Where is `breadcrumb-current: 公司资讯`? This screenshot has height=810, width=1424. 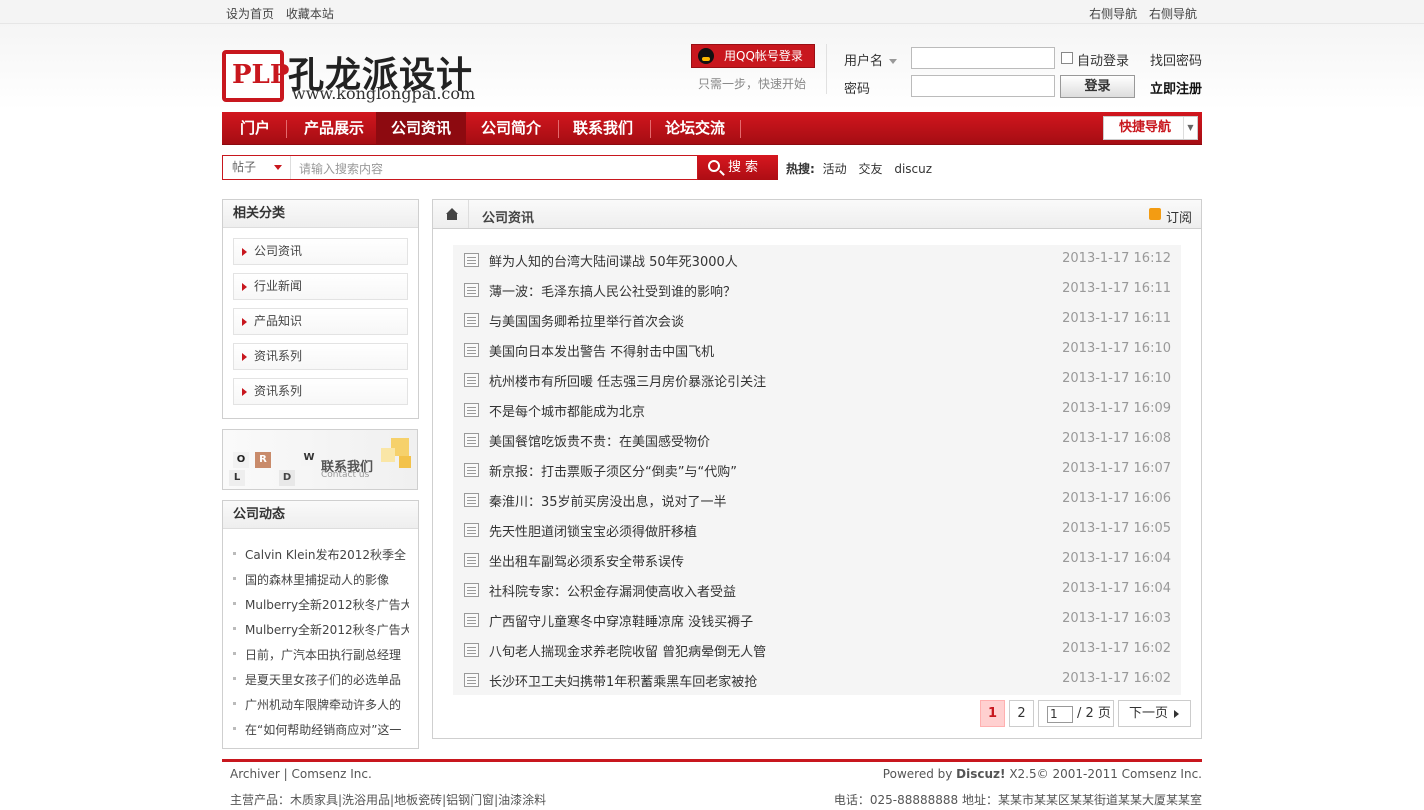 breadcrumb-current: 公司资讯 is located at coordinates (508, 216).